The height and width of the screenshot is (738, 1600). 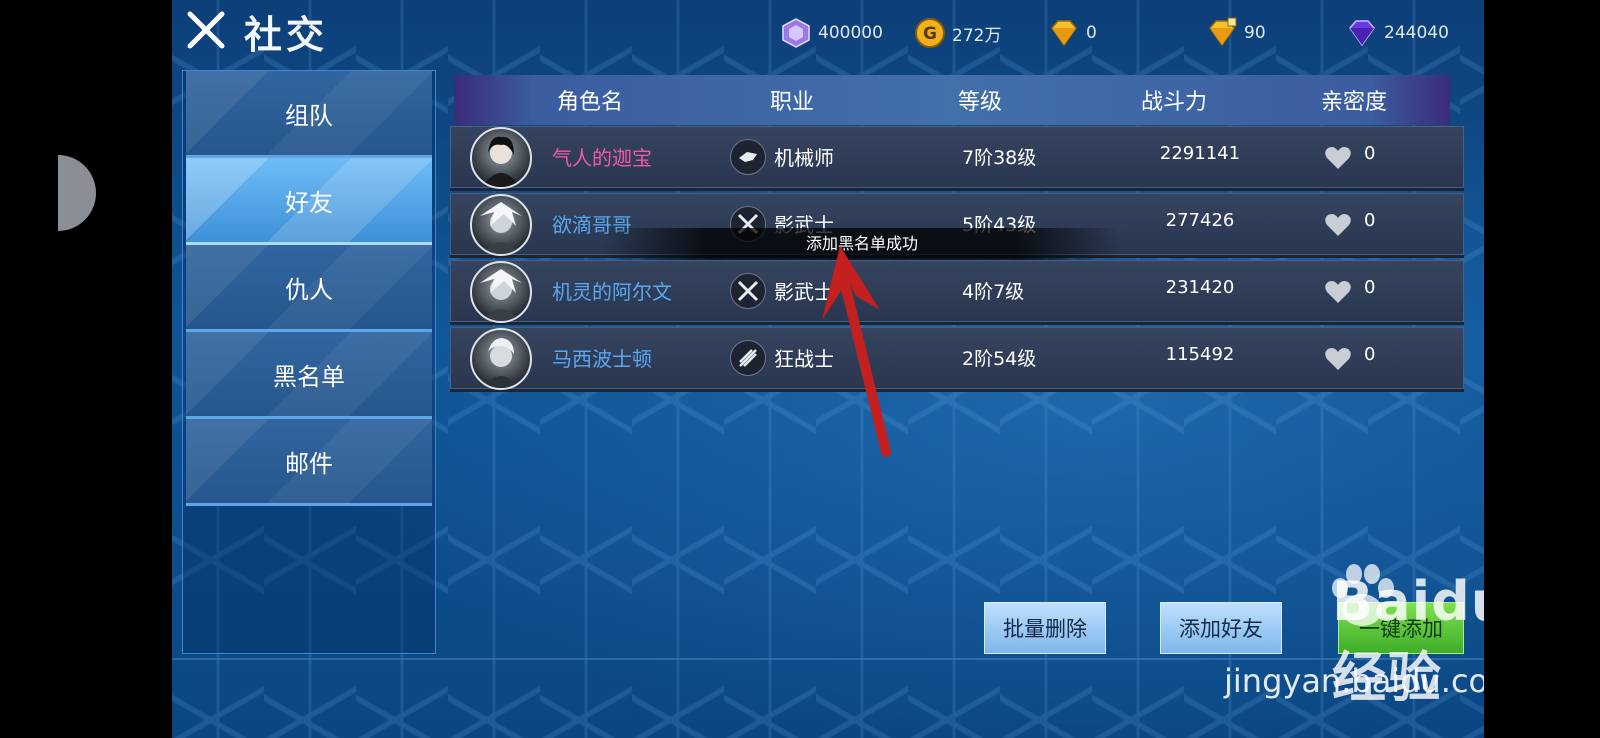 I want to click on power-value: 277426, so click(x=1200, y=220).